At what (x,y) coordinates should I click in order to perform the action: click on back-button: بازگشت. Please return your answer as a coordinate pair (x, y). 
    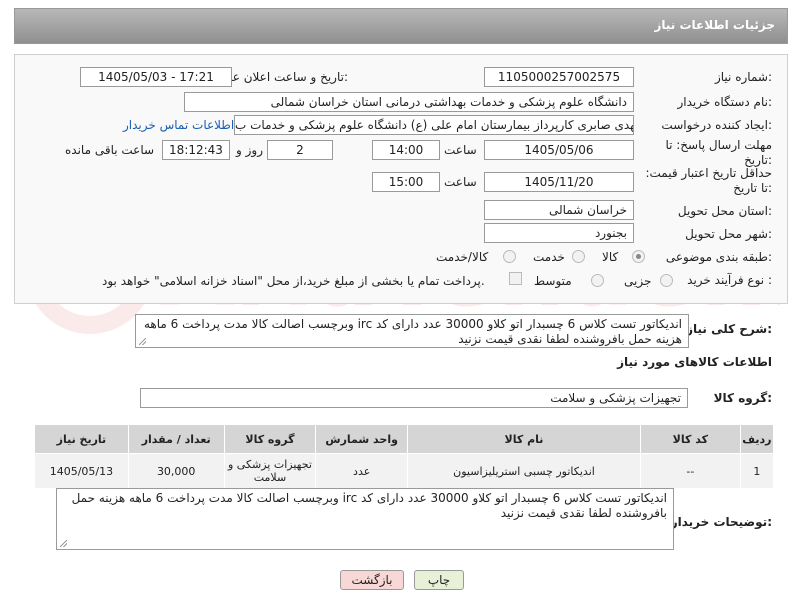
    Looking at the image, I should click on (372, 580).